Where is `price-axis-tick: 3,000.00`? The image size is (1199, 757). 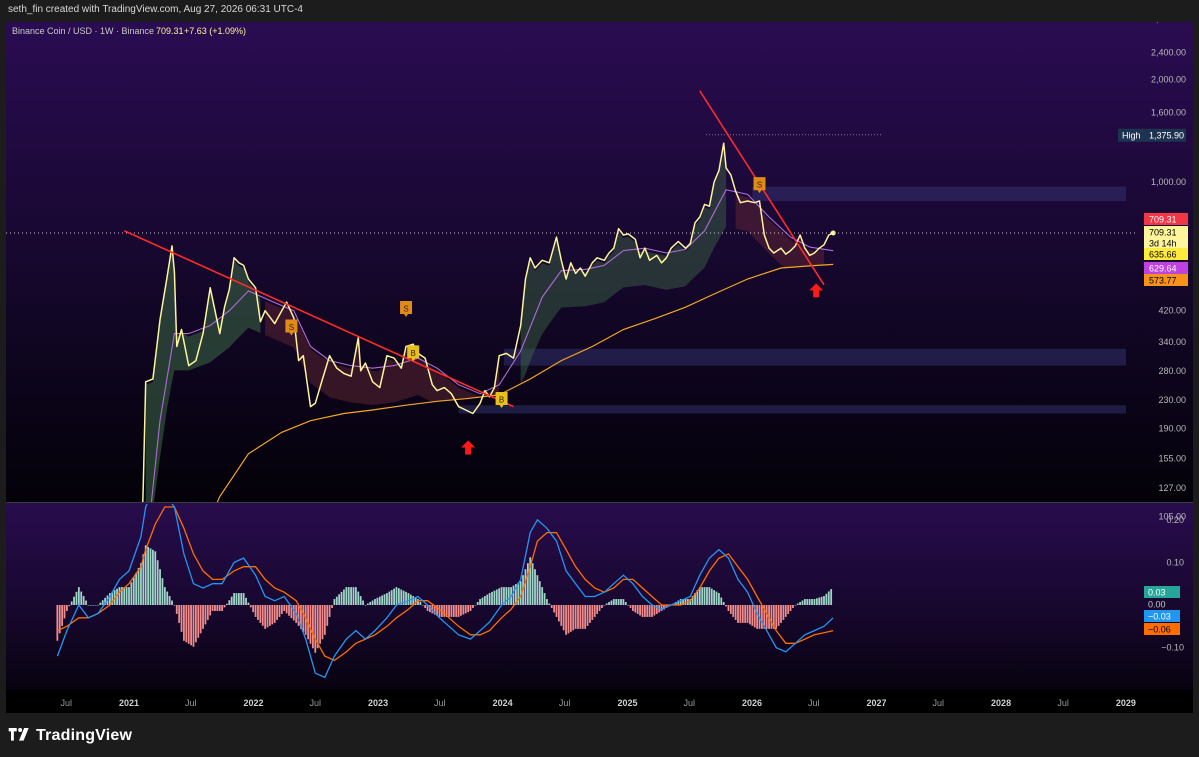
price-axis-tick: 3,000.00 is located at coordinates (1168, 23).